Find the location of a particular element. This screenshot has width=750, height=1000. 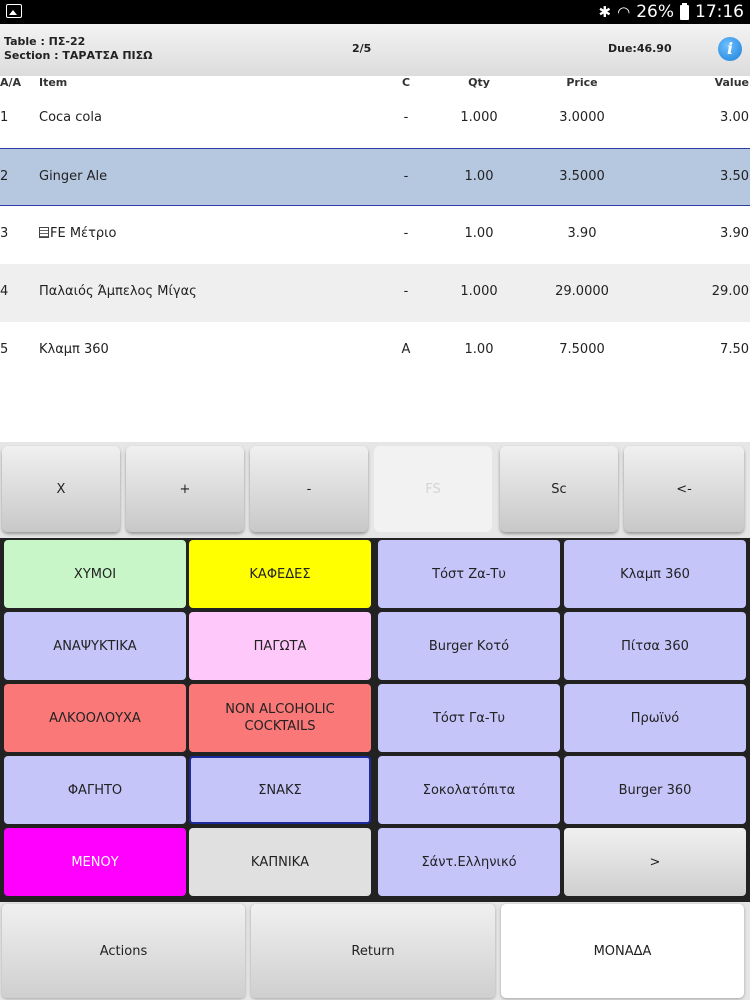

edit-keypad: X + - FS Sc <- is located at coordinates (375, 490).